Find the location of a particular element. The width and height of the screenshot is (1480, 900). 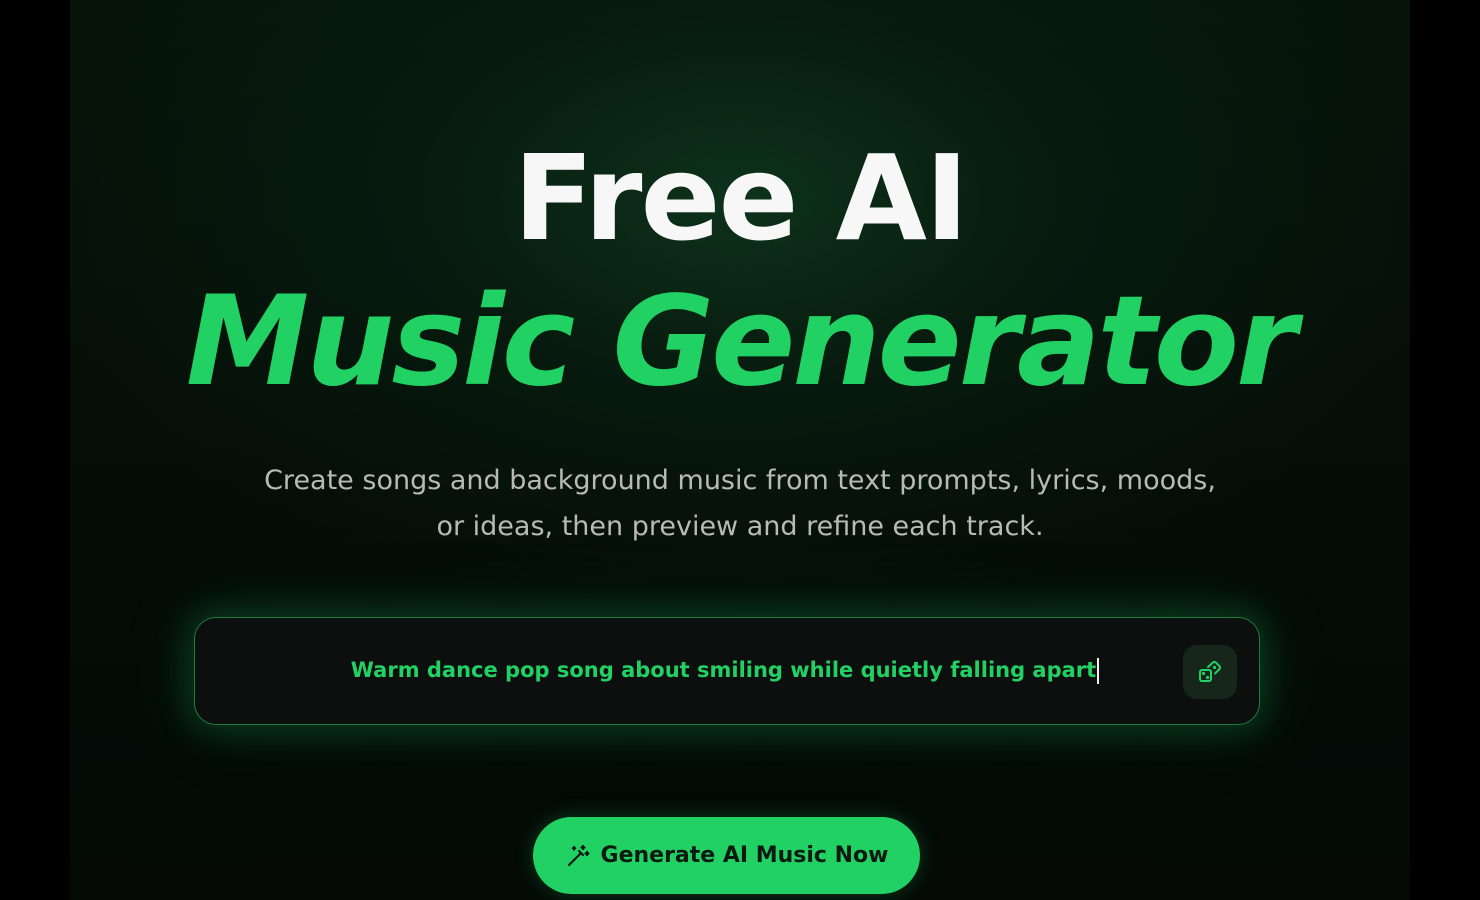

random-prompt-button is located at coordinates (1210, 672).